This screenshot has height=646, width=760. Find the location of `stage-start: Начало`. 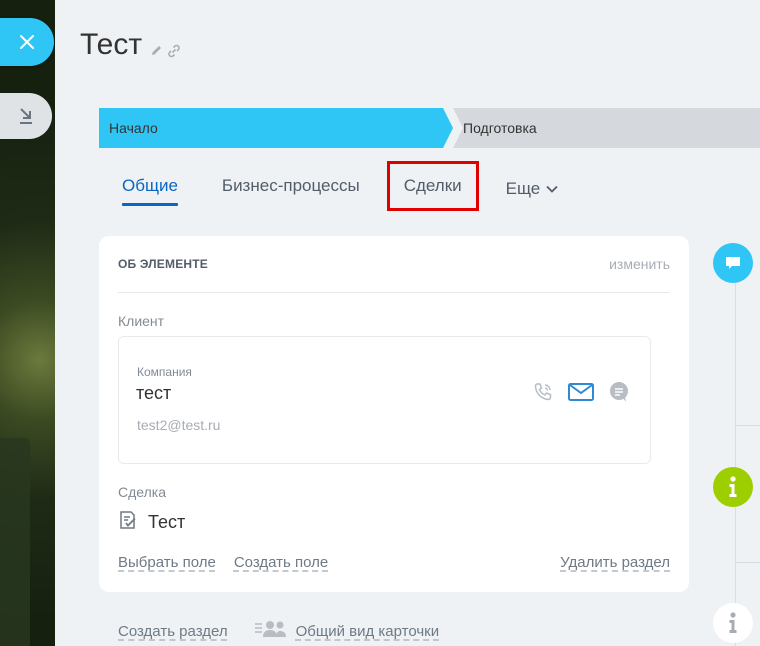

stage-start: Начало is located at coordinates (276, 128).